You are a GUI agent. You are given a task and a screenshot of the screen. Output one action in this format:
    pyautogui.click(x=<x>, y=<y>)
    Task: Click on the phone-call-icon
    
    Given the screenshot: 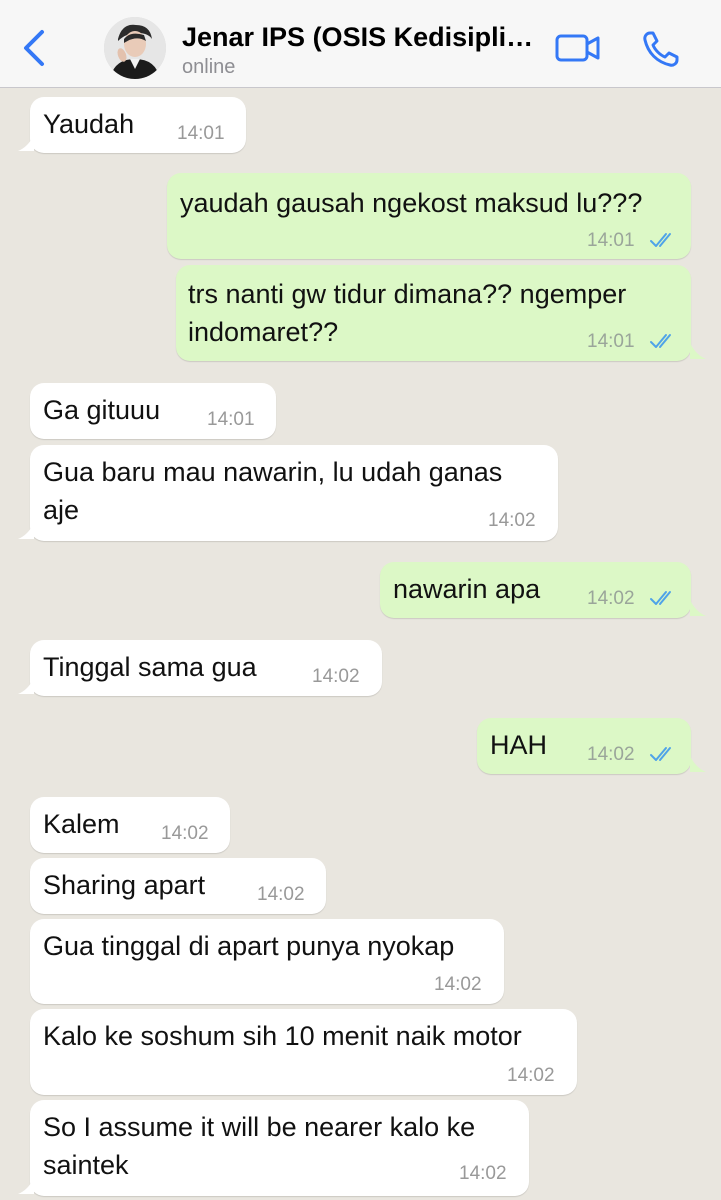 What is the action you would take?
    pyautogui.click(x=661, y=49)
    